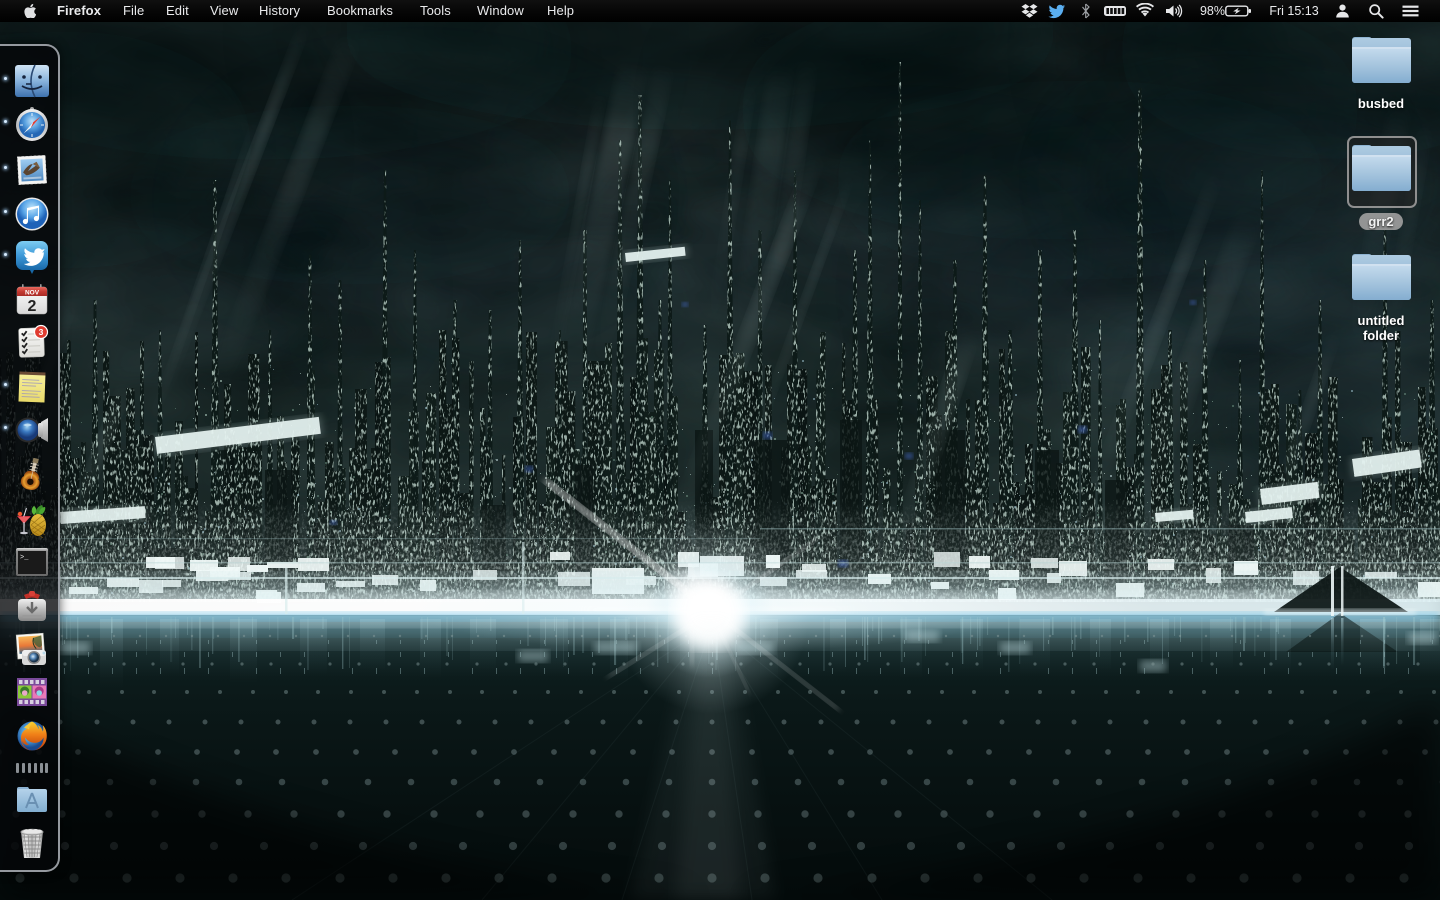 This screenshot has height=900, width=1440. Describe the element at coordinates (32, 306) in the screenshot. I see `svg-text: 2` at that location.